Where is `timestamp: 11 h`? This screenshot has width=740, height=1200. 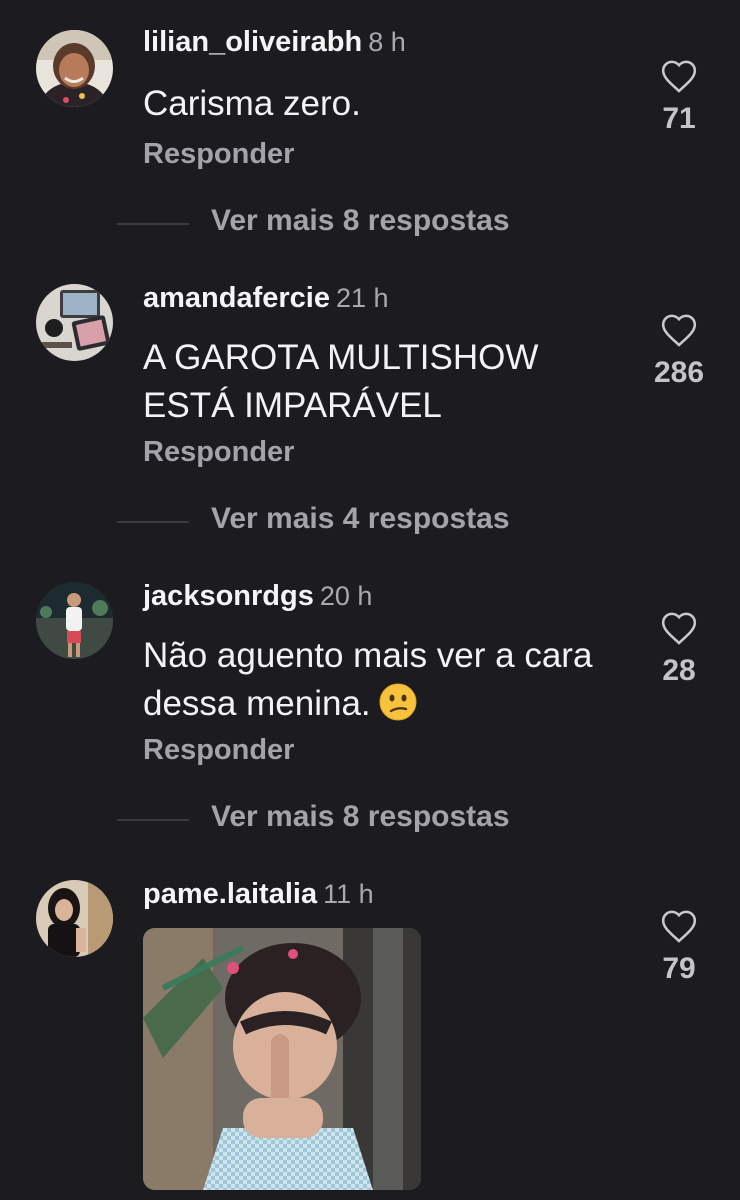
timestamp: 11 h is located at coordinates (348, 894).